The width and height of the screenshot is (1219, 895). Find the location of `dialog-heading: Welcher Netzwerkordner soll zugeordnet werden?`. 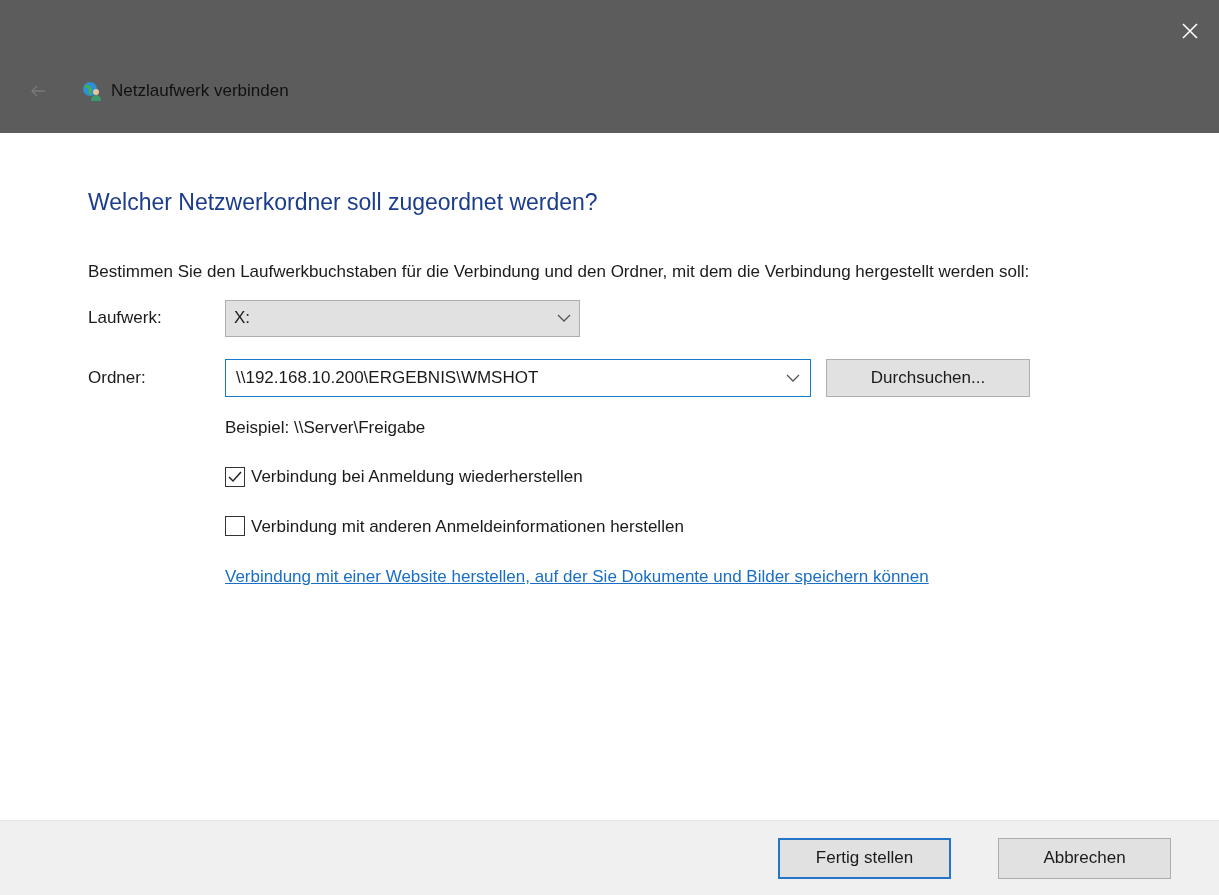

dialog-heading: Welcher Netzwerkordner soll zugeordnet werden? is located at coordinates (343, 202).